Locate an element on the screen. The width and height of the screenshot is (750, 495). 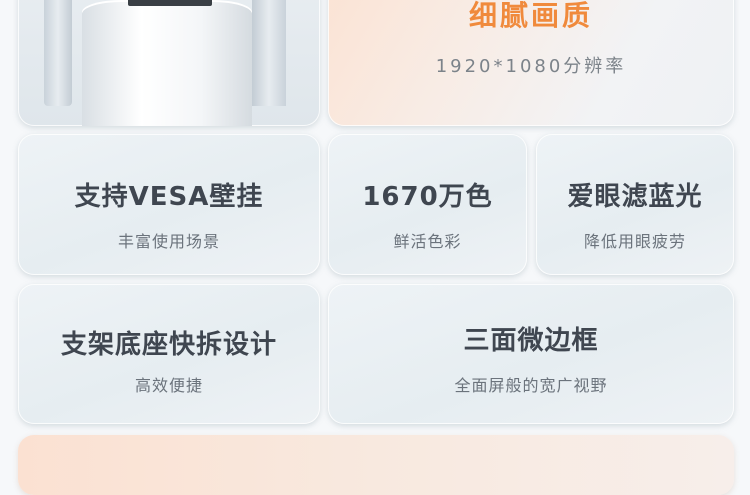
monitor-stand-cap-image is located at coordinates (170, 3).